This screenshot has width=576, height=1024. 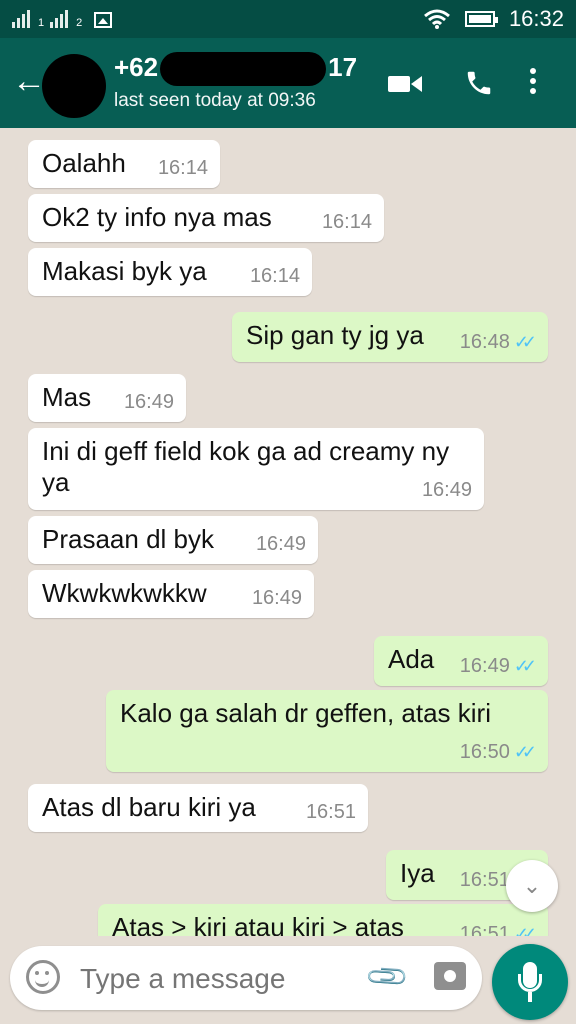 I want to click on message-meta: 16:51, so click(x=331, y=812).